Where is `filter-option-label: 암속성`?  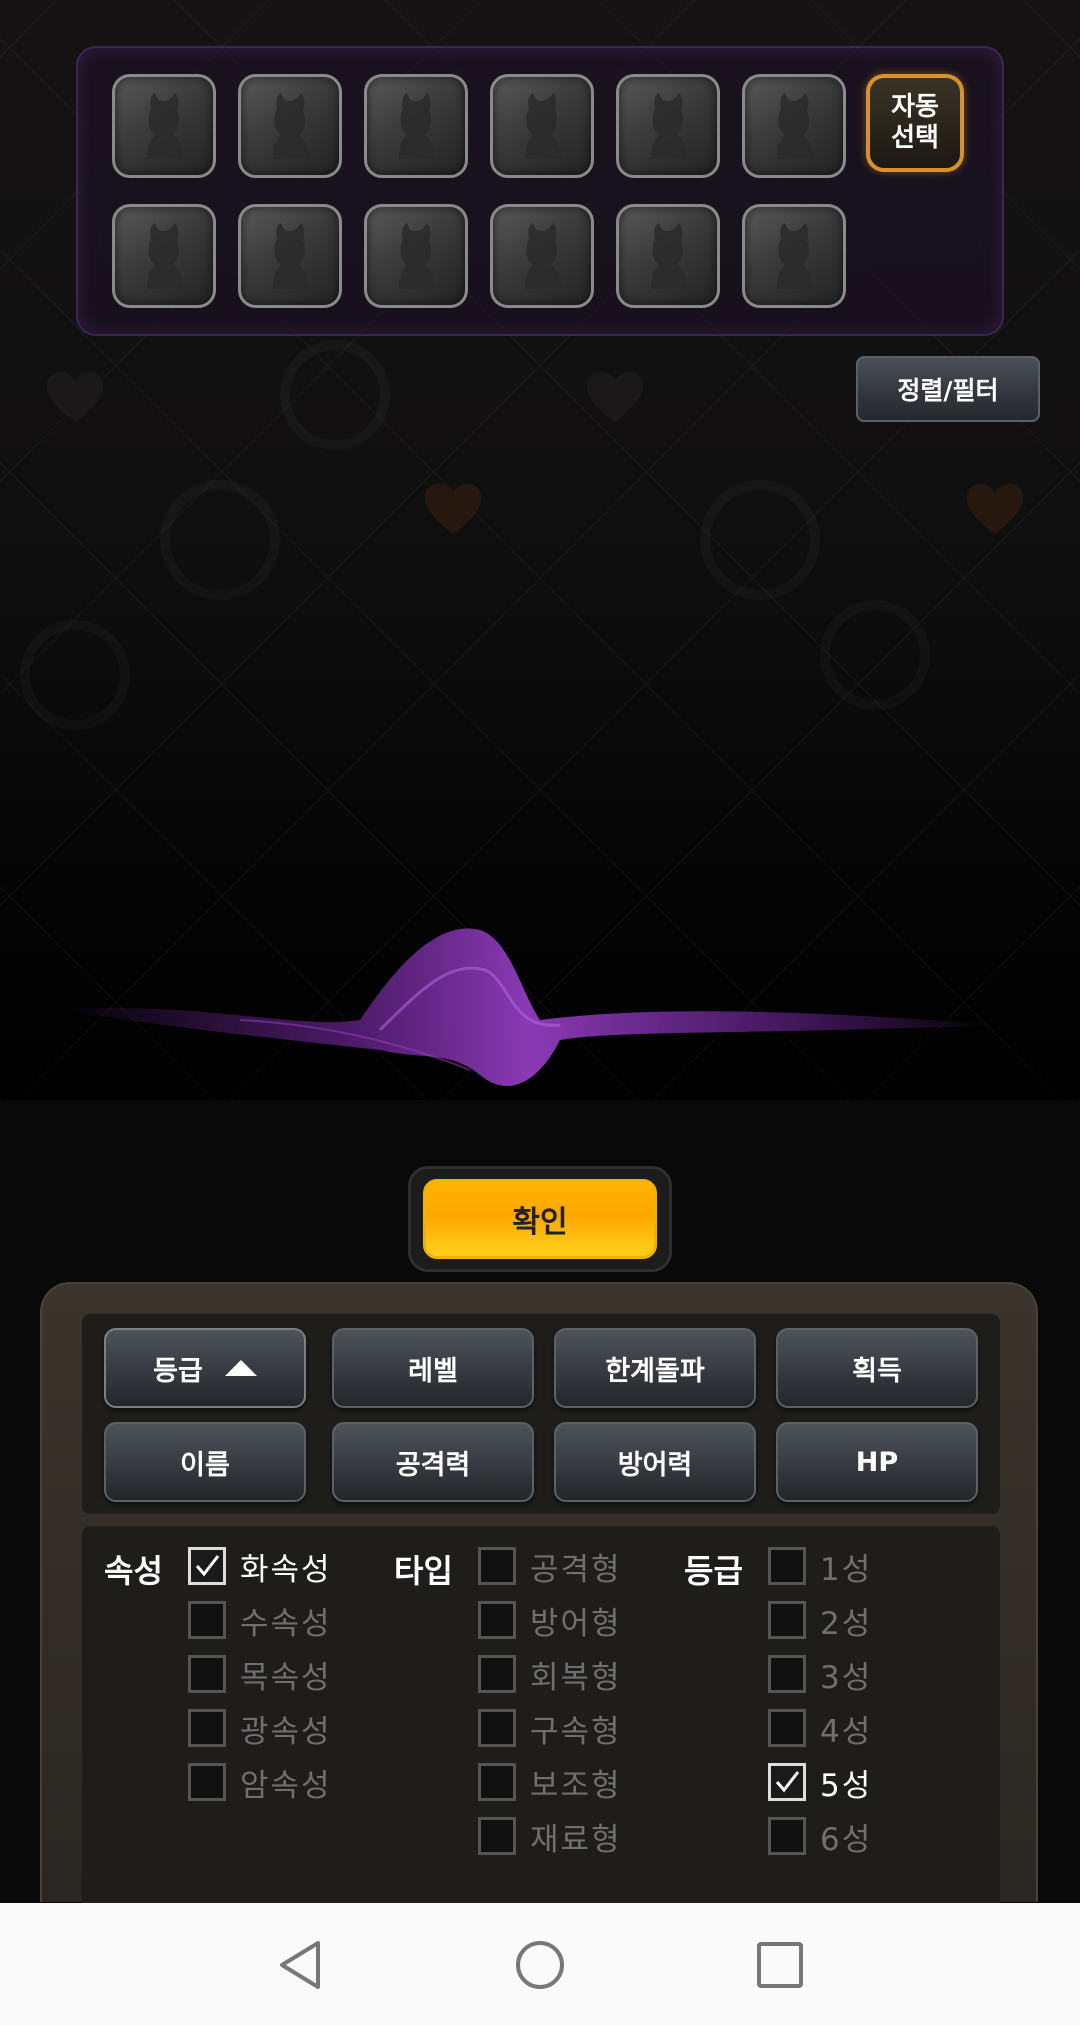 filter-option-label: 암속성 is located at coordinates (286, 1785).